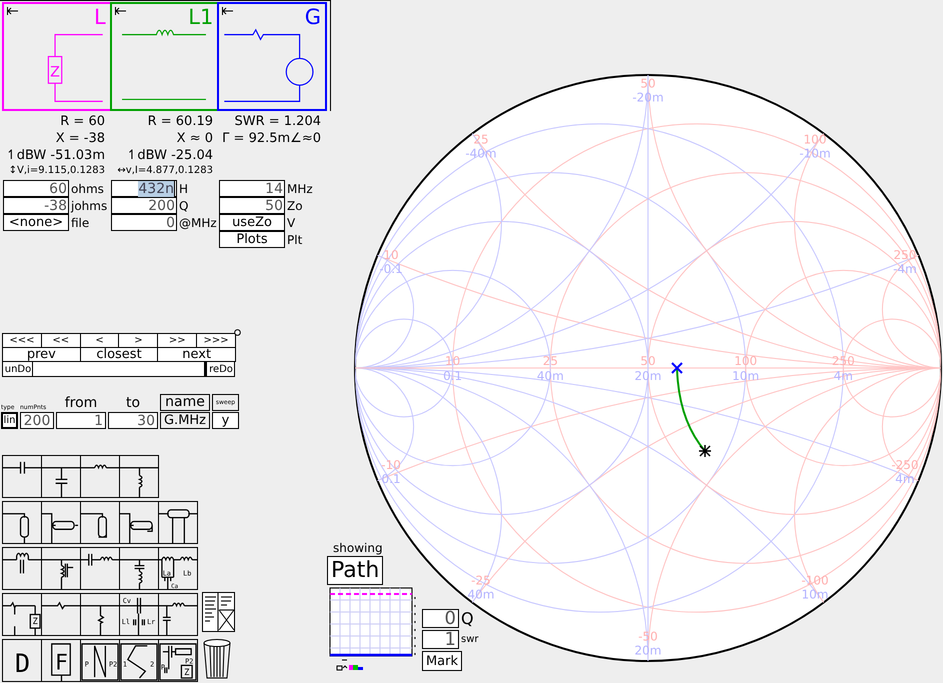 The image size is (943, 683). I want to click on shorted-stub-icon, so click(94, 525).